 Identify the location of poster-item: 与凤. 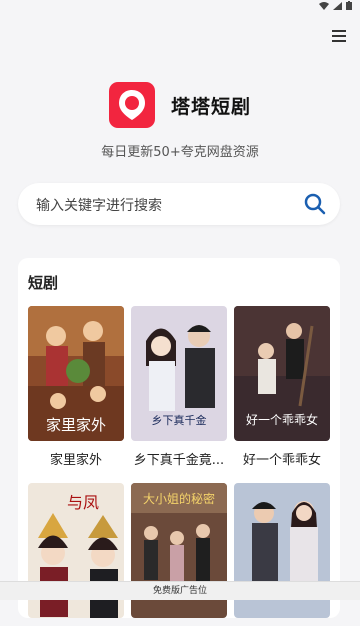
(76, 554).